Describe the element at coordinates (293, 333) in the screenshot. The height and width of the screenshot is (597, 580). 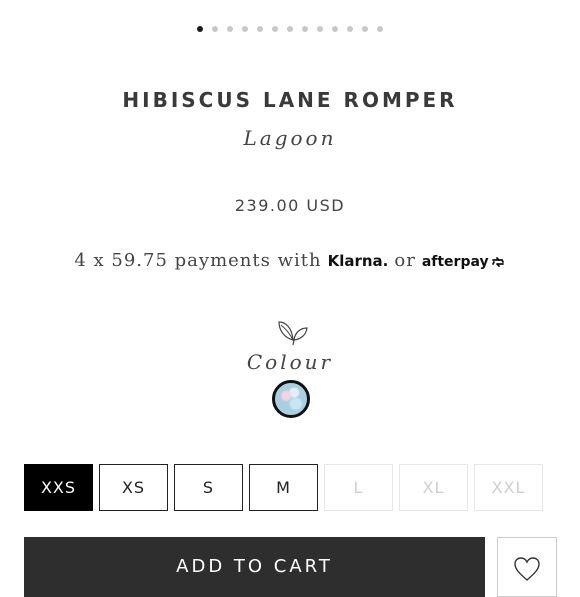
I see `leaf-icon` at that location.